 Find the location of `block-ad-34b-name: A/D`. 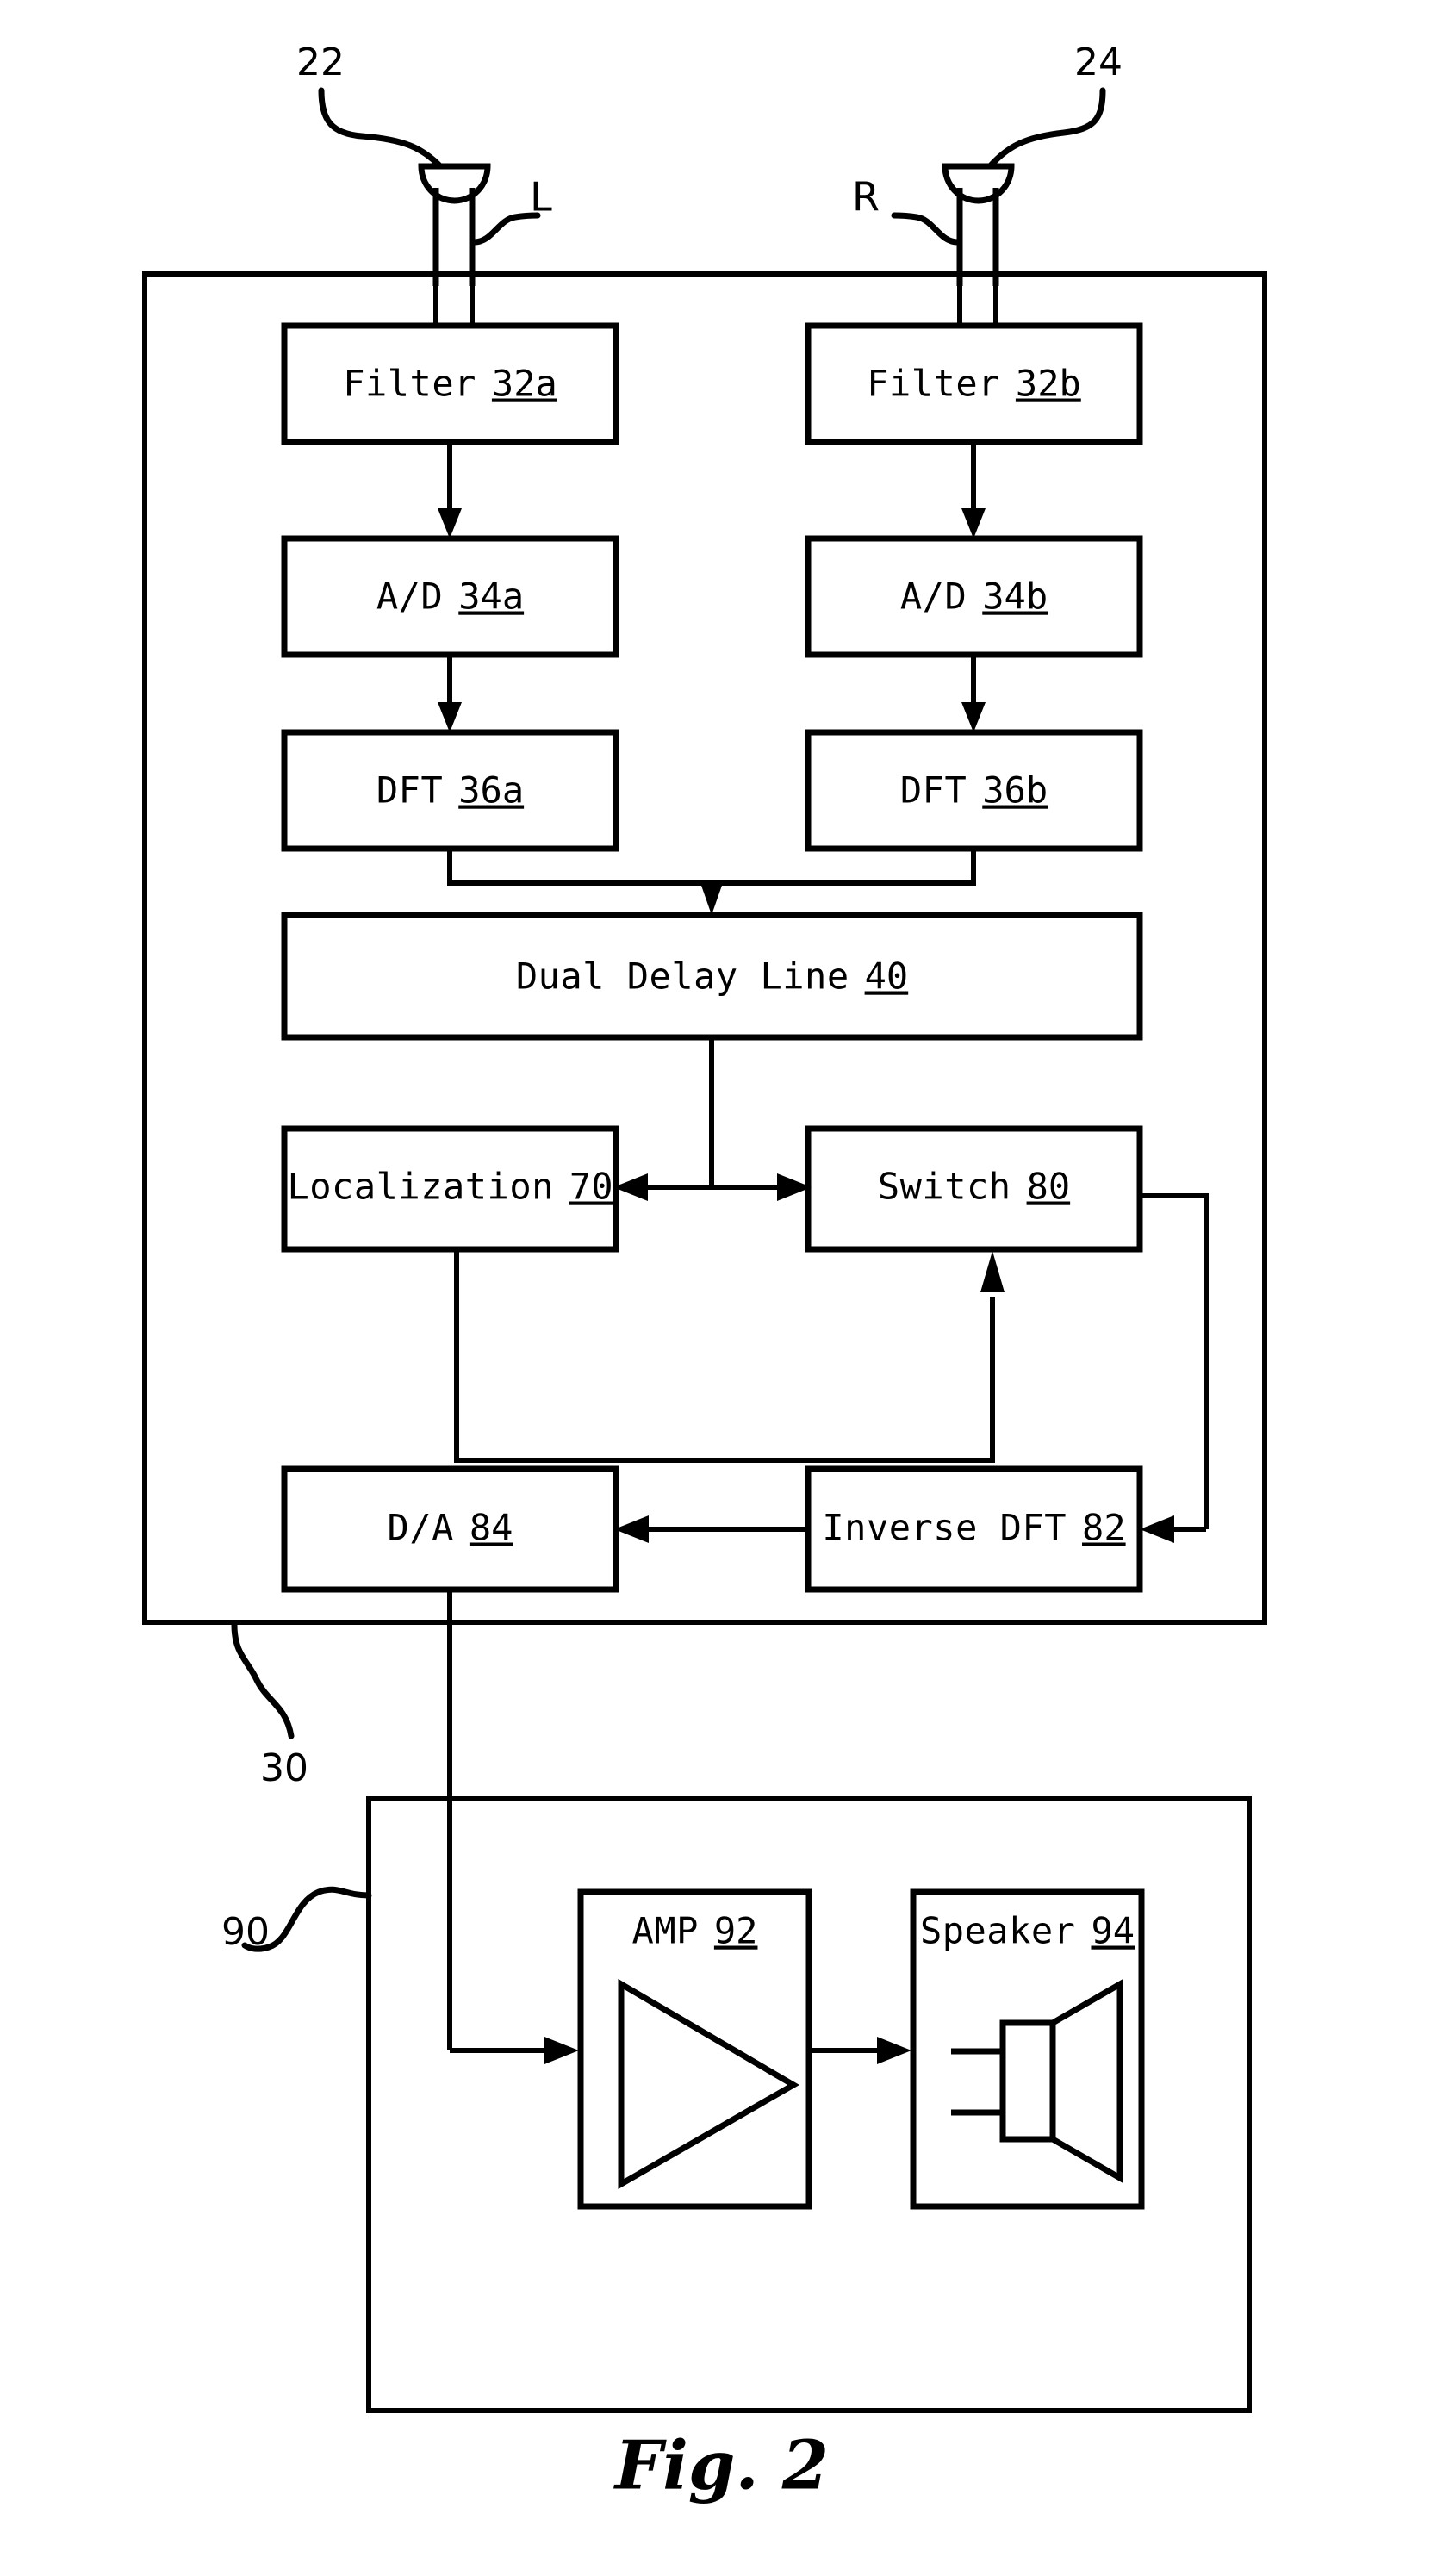

block-ad-34b-name: A/D is located at coordinates (934, 597).